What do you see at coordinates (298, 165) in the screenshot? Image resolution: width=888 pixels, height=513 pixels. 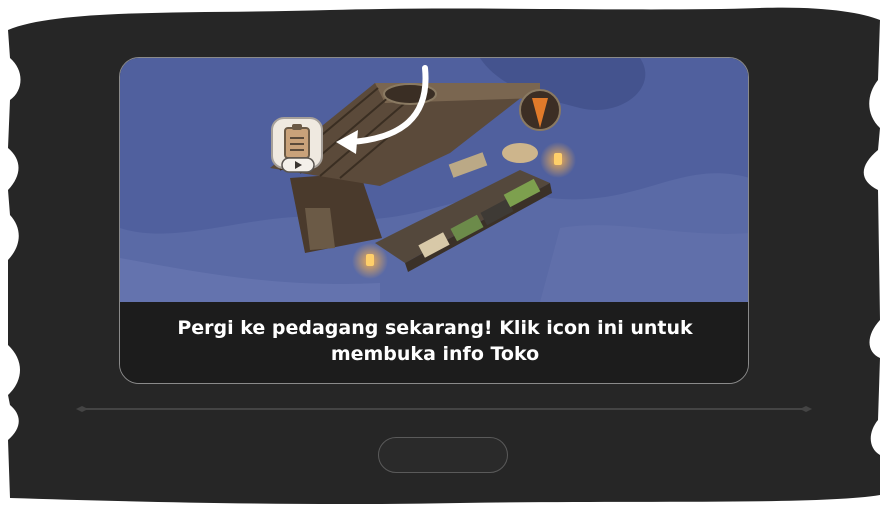 I see `play-arrow-icon` at bounding box center [298, 165].